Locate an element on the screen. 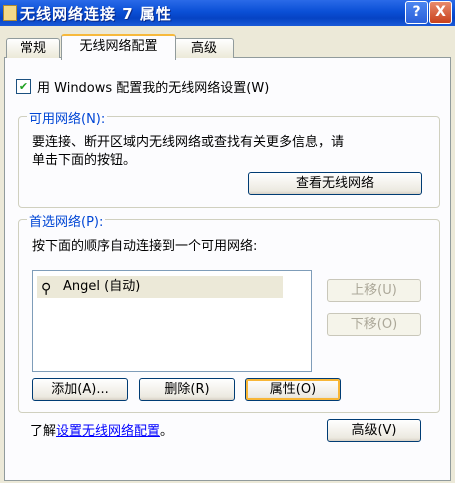 This screenshot has width=455, height=483. network-connection-icon is located at coordinates (10, 13).